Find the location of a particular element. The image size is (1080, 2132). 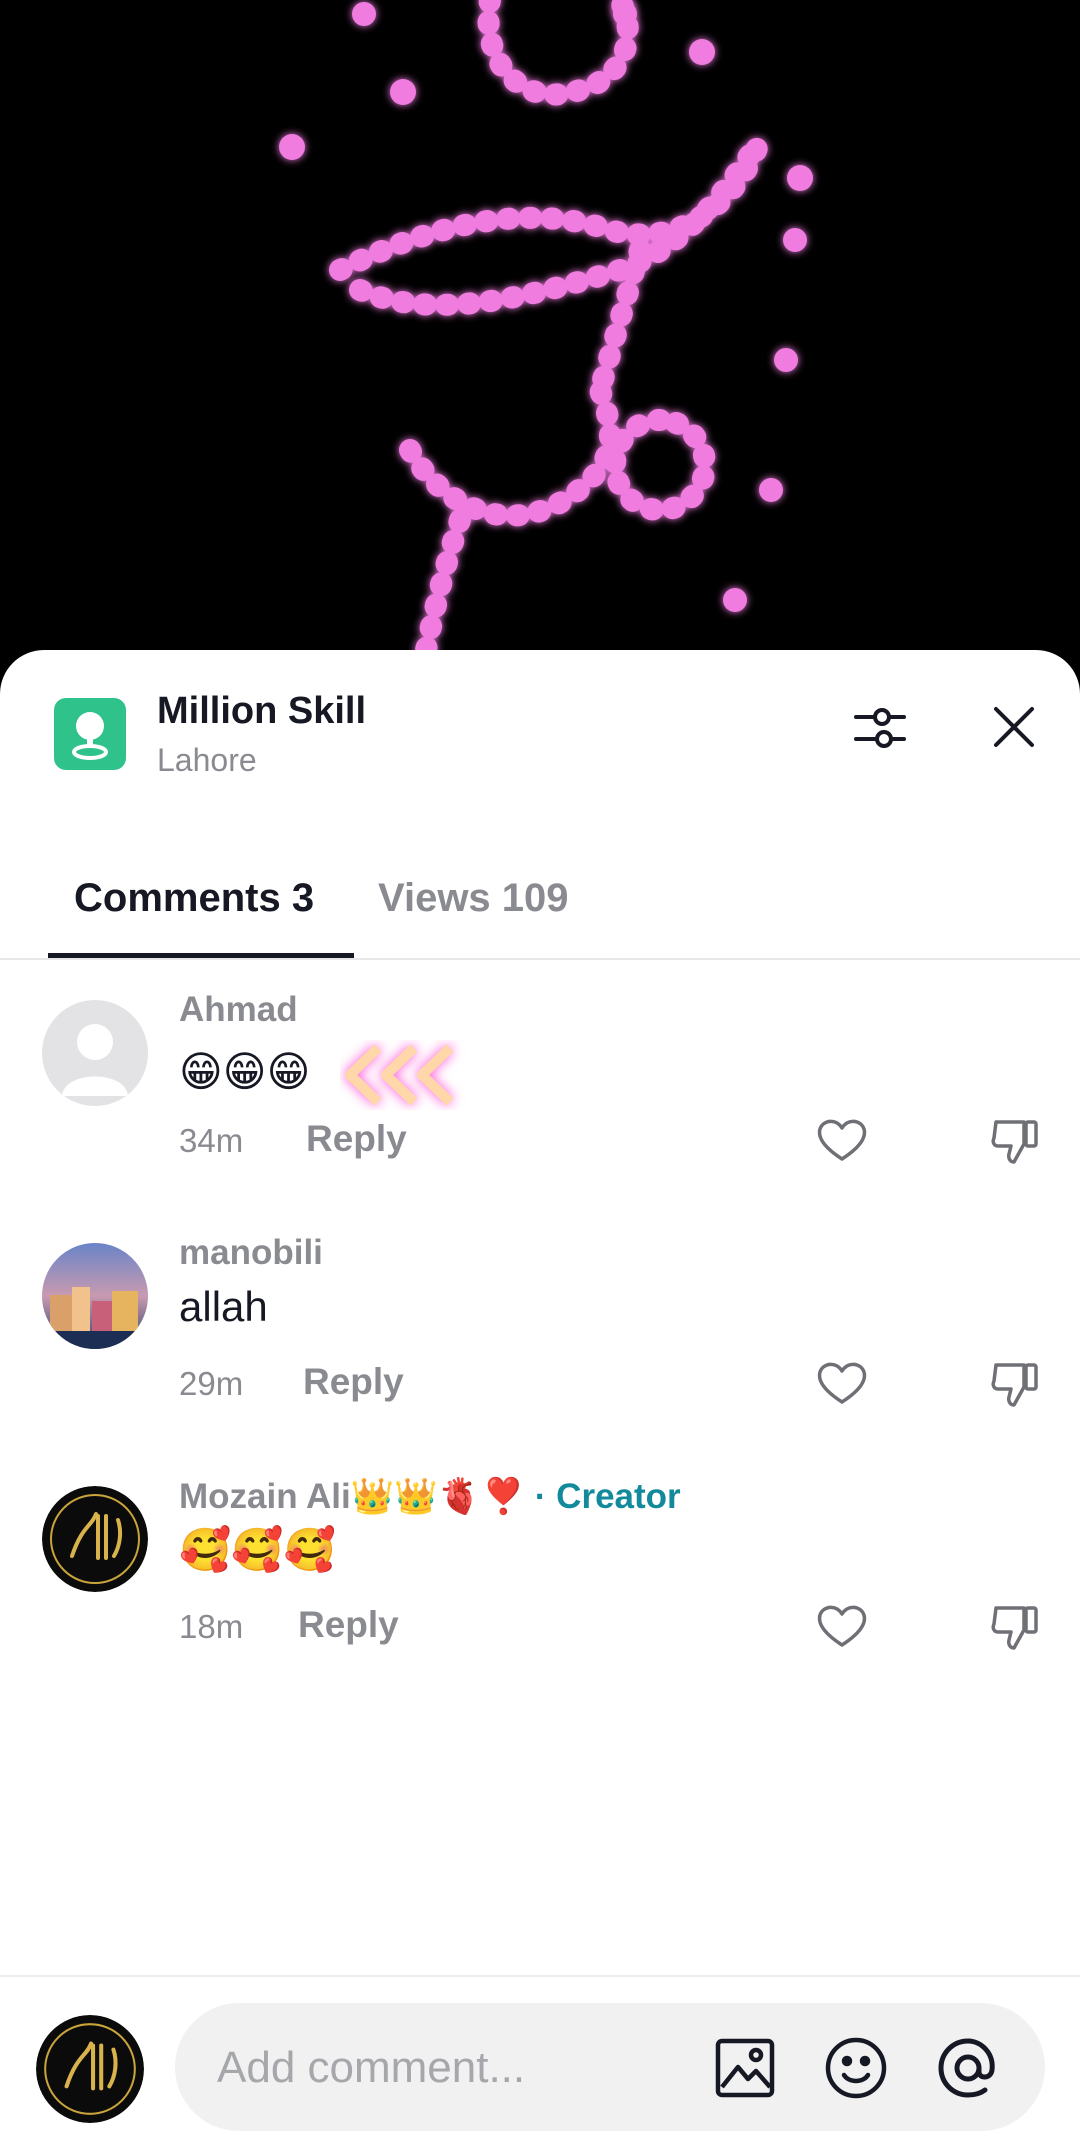

mention-icon is located at coordinates (968, 2068).